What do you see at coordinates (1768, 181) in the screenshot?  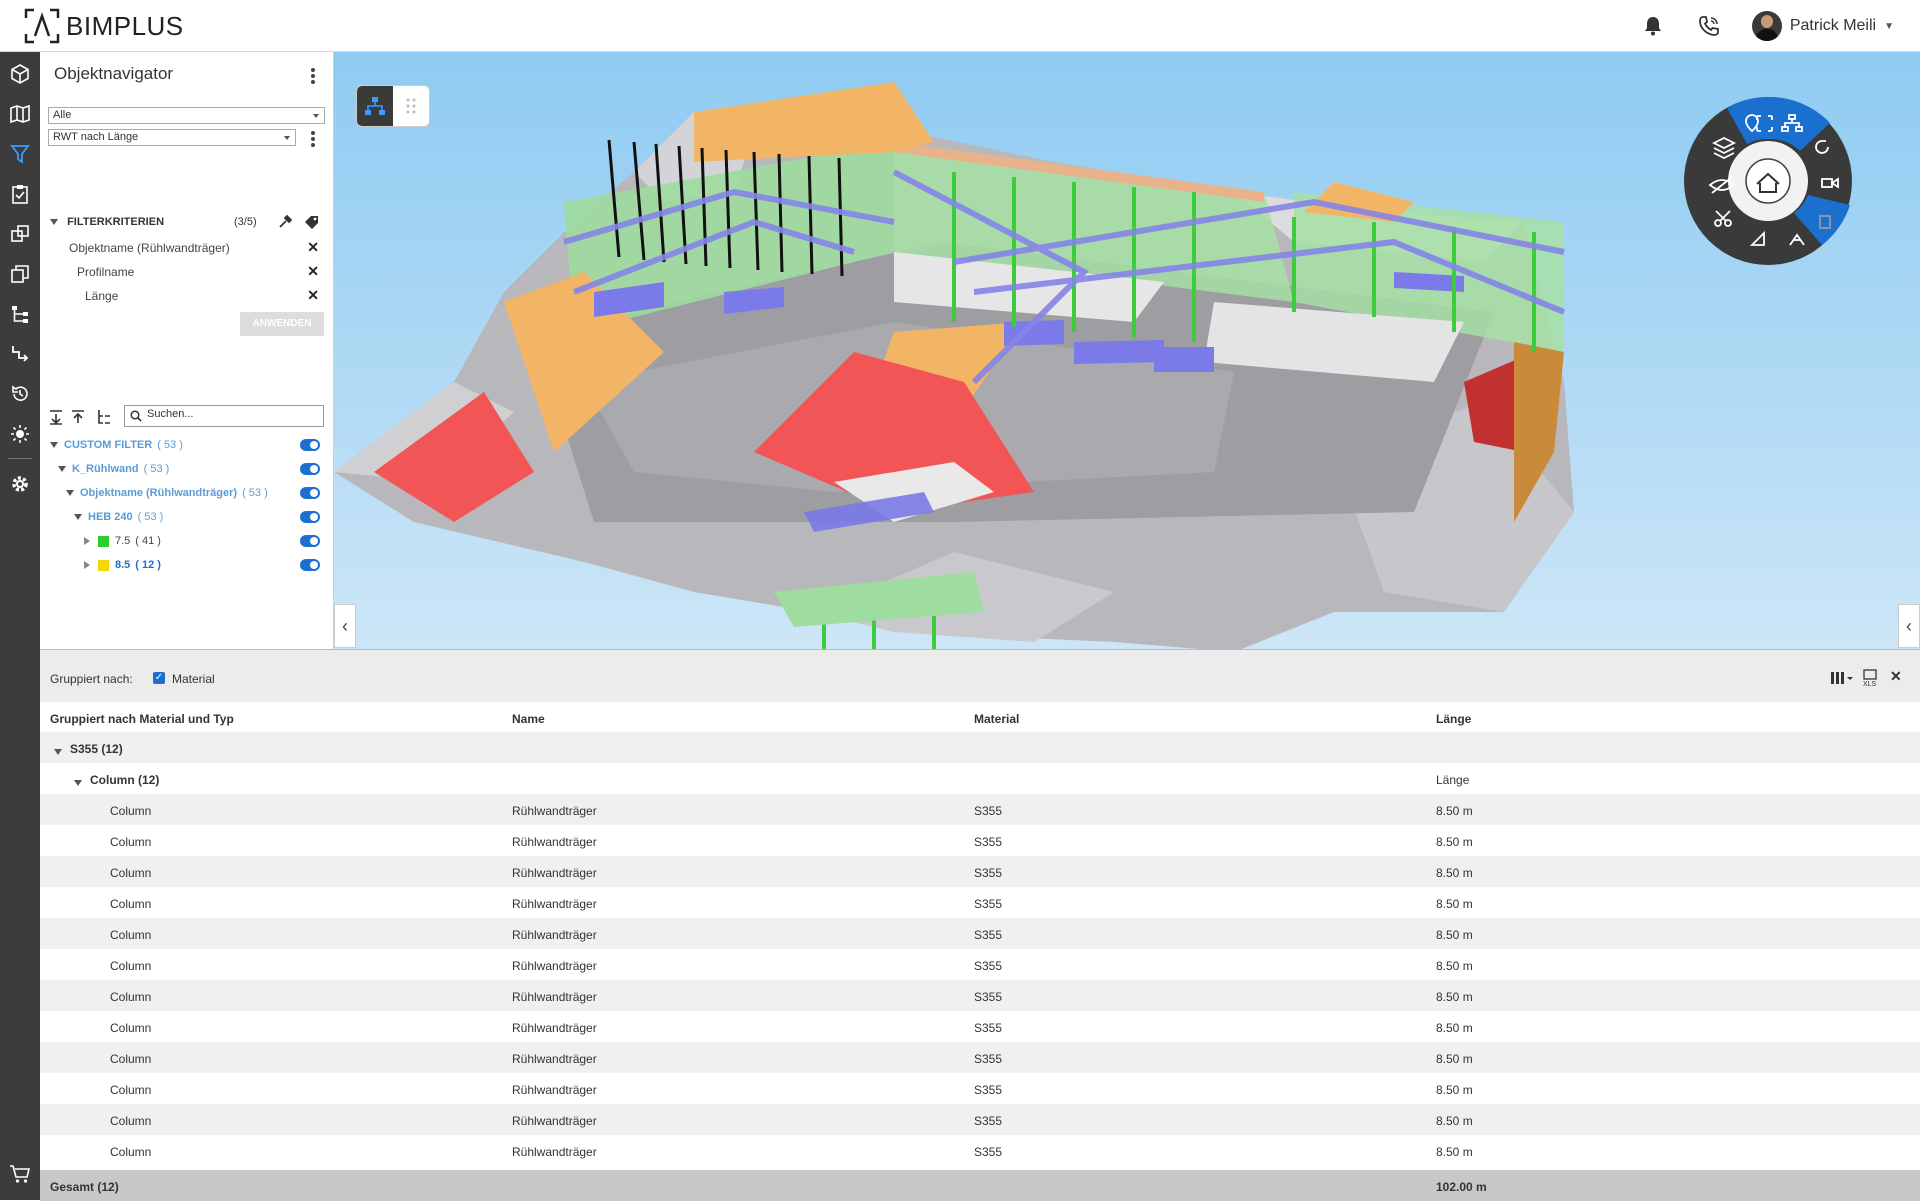 I see `navigation-wheel` at bounding box center [1768, 181].